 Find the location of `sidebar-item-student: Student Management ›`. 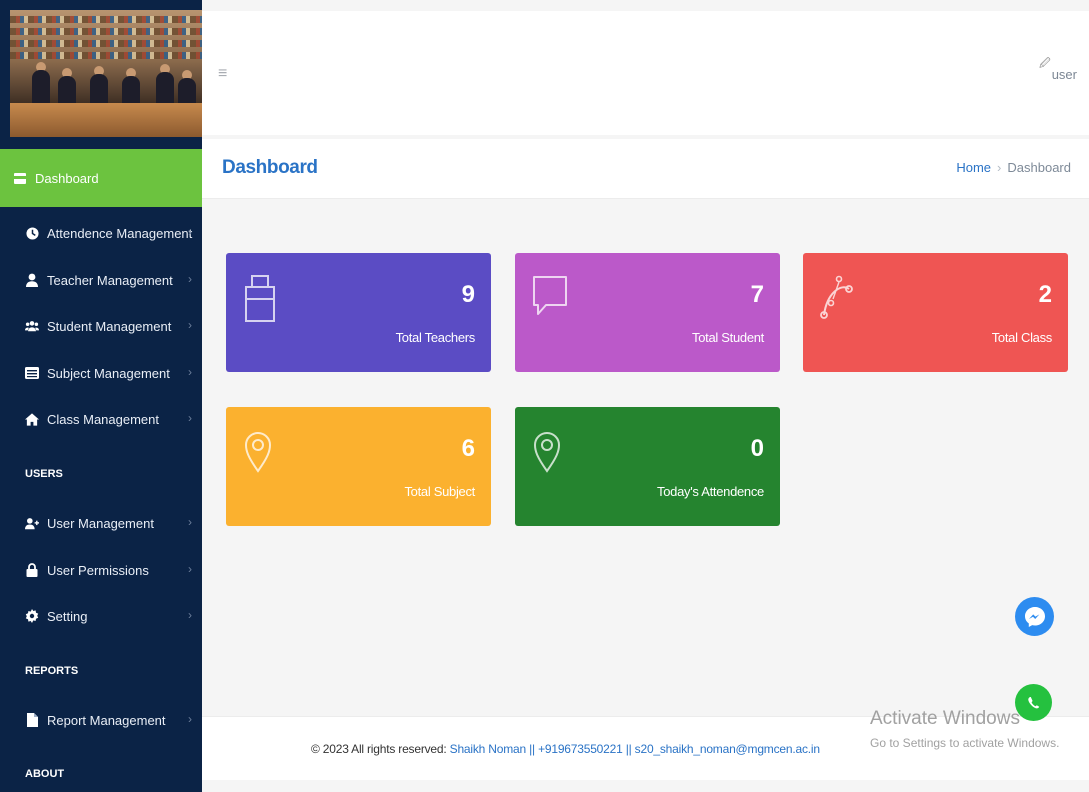

sidebar-item-student: Student Management › is located at coordinates (101, 326).